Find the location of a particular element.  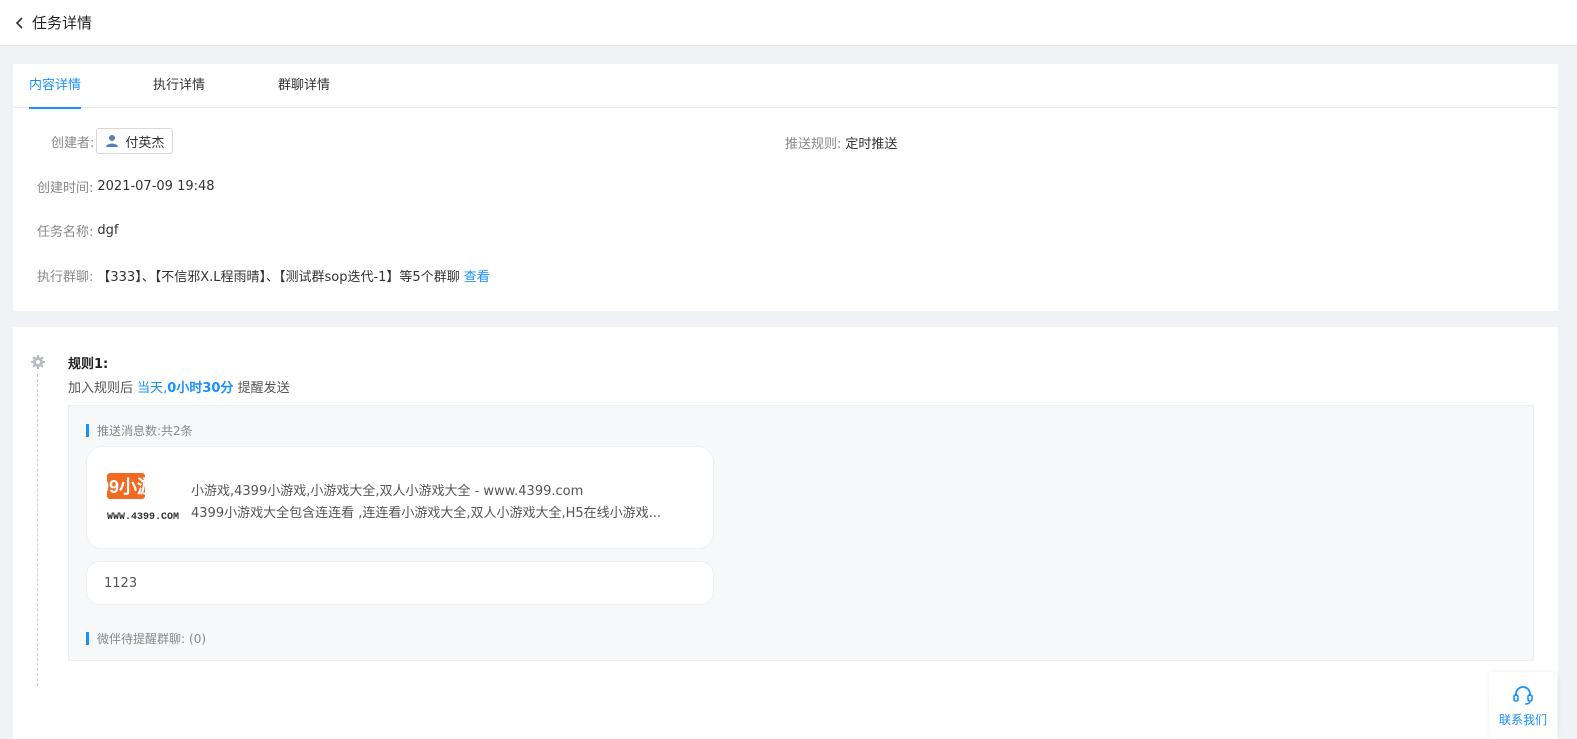

pending-groups-section: 微伴待提醒群聊: (0) is located at coordinates (146, 638).